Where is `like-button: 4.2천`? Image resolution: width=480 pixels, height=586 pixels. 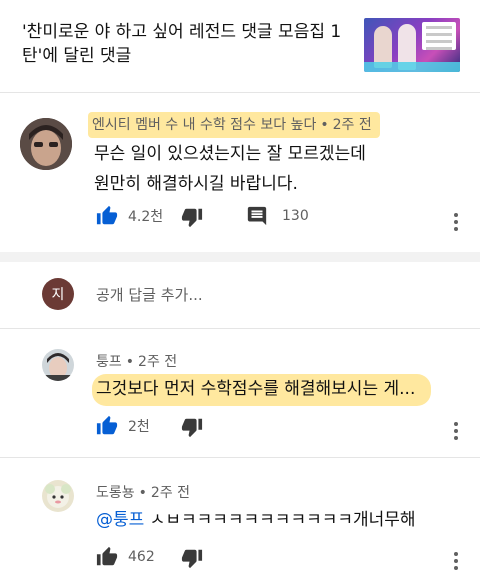 like-button: 4.2천 is located at coordinates (129, 216).